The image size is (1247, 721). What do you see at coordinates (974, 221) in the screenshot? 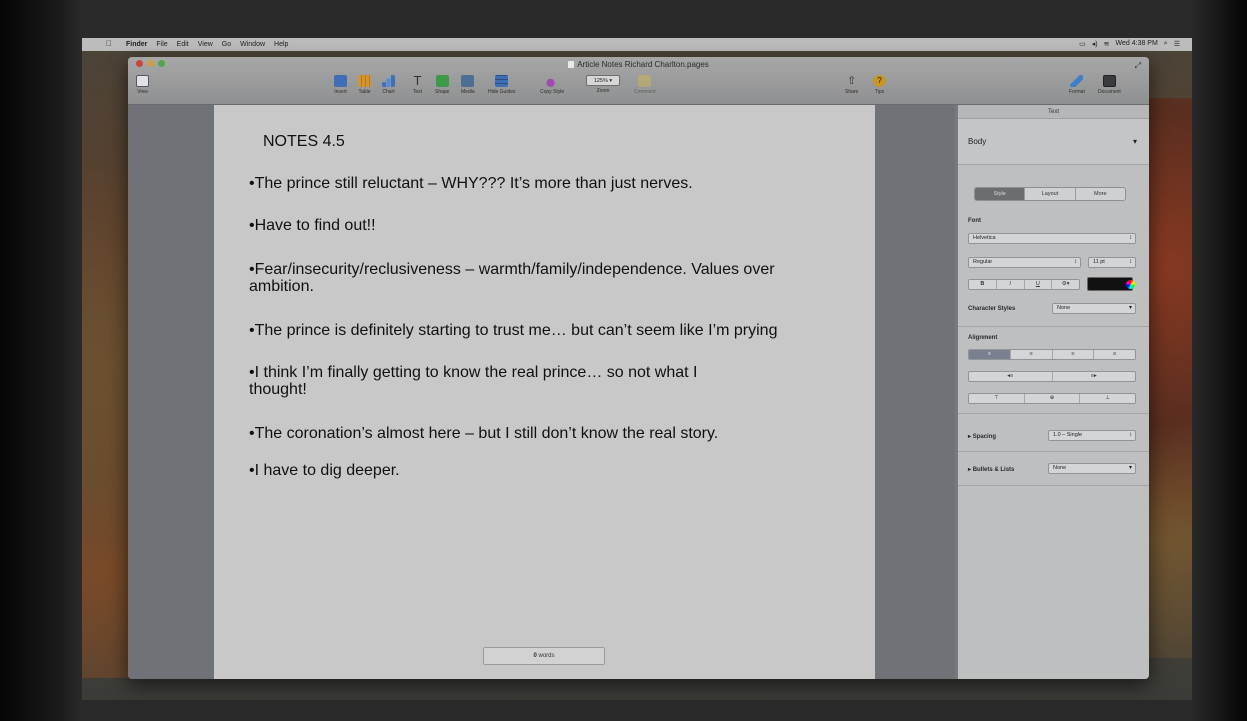
I see `font-section-label: Font` at bounding box center [974, 221].